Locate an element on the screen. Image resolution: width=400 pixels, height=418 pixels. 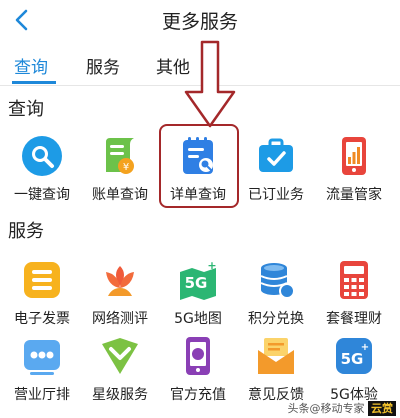
tab-service: 服务 is located at coordinates (103, 65).